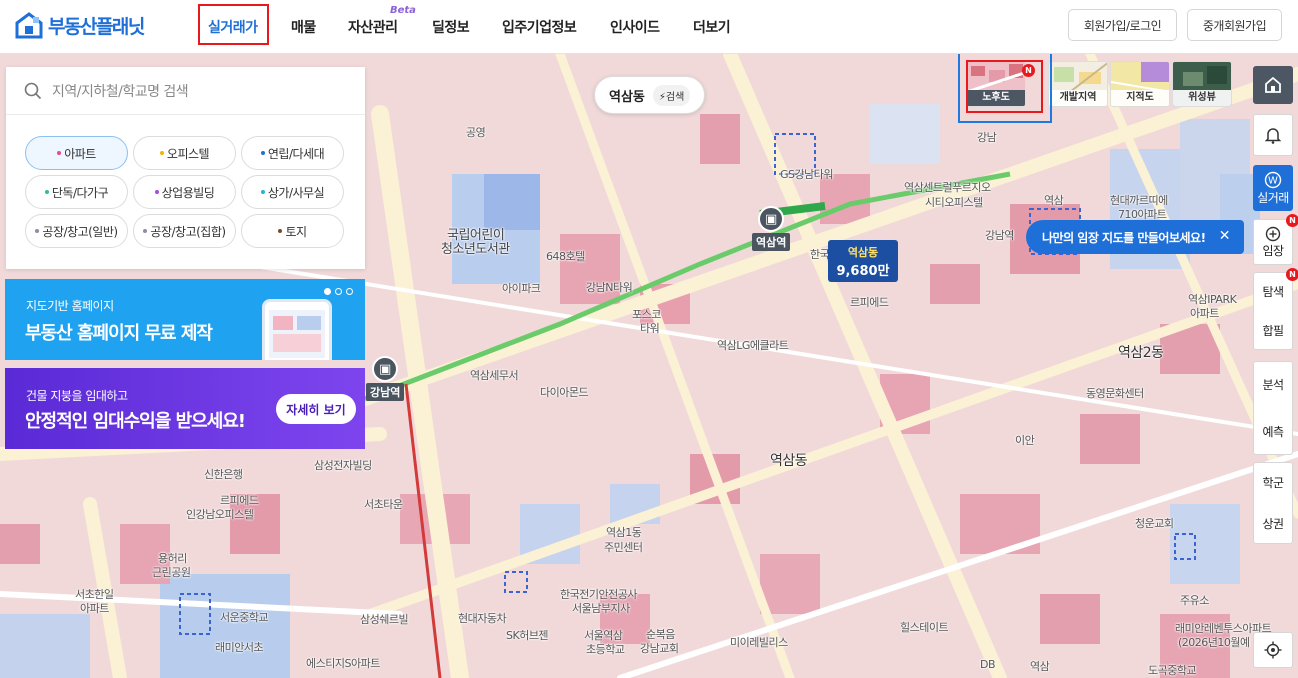 The height and width of the screenshot is (678, 1298). I want to click on filter-commercial-building: 상업용빌딩, so click(184, 192).